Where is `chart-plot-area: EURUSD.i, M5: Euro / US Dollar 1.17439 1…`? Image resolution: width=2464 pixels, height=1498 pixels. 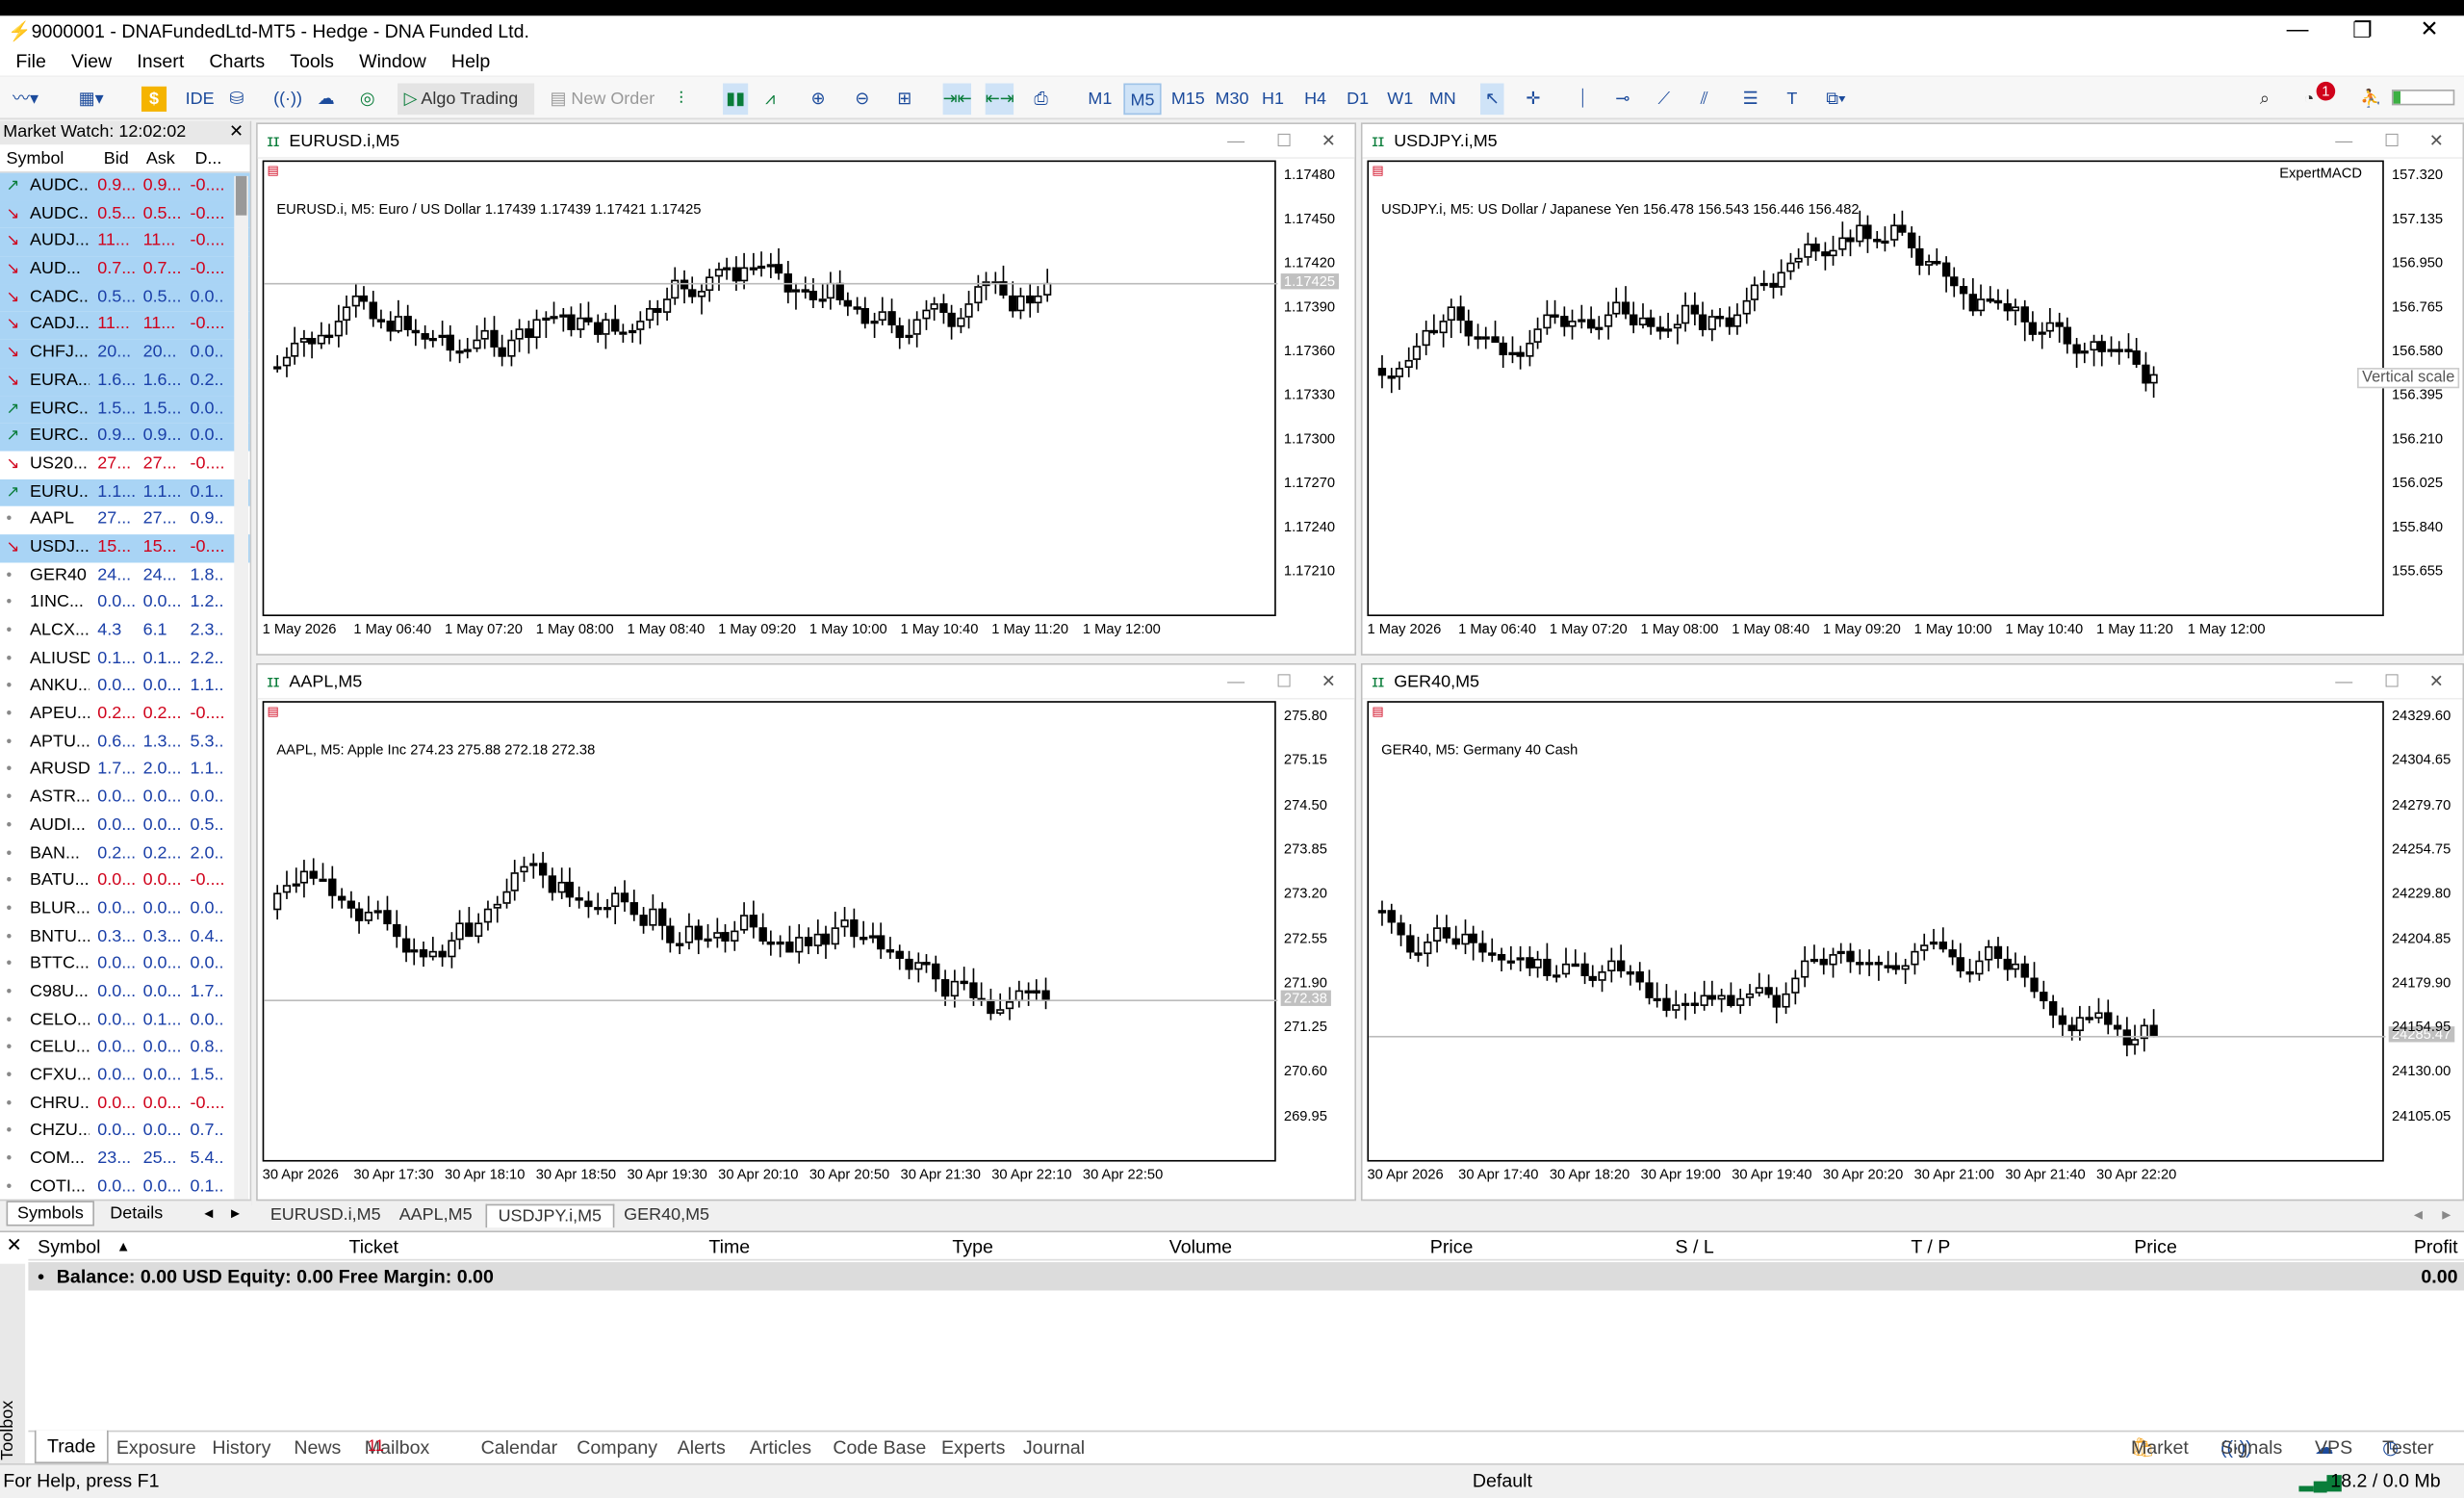
chart-plot-area: EURUSD.i, M5: Euro / US Dollar 1.17439 1… is located at coordinates (800, 389).